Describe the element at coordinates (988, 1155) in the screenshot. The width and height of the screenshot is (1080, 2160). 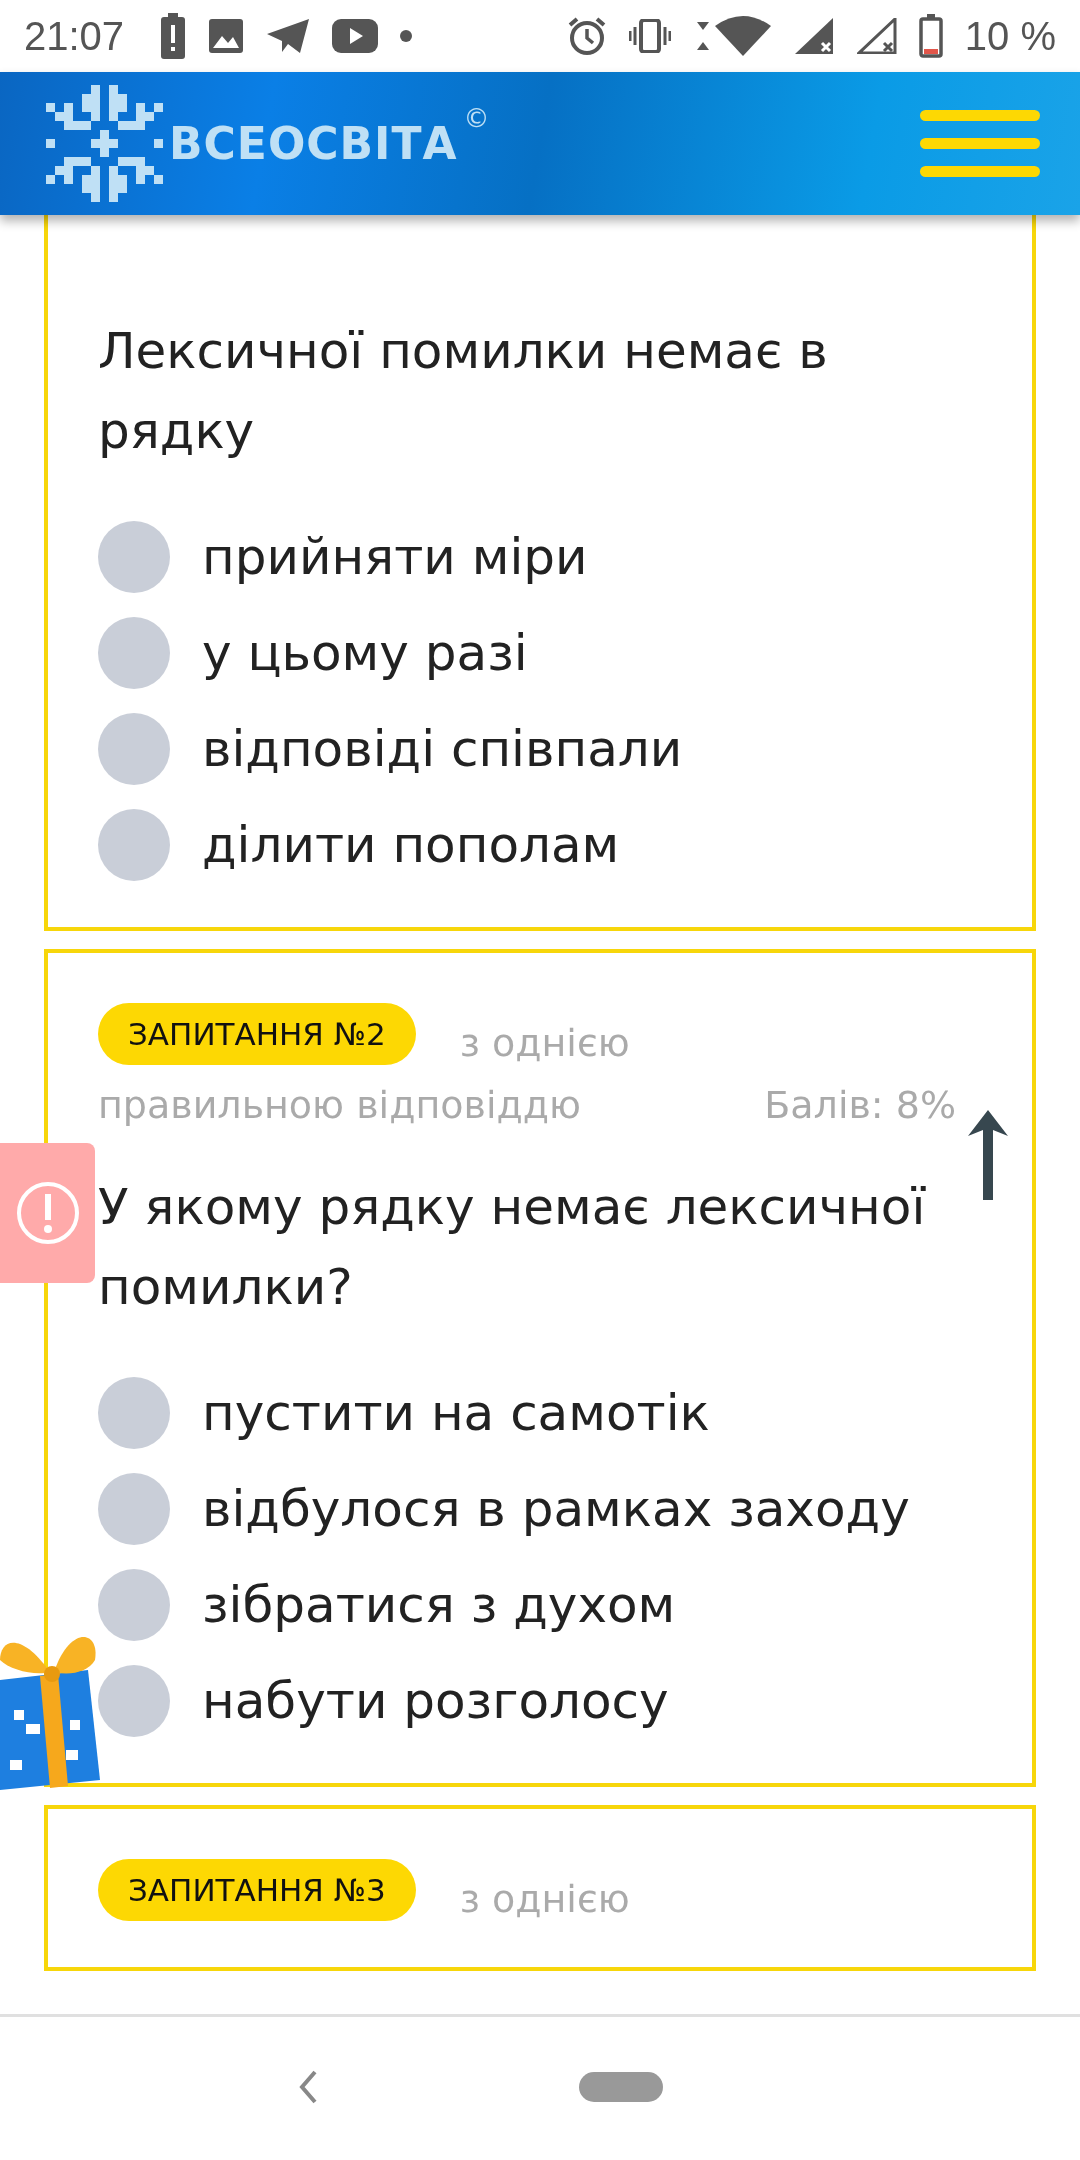
I see `scroll-up-button` at that location.